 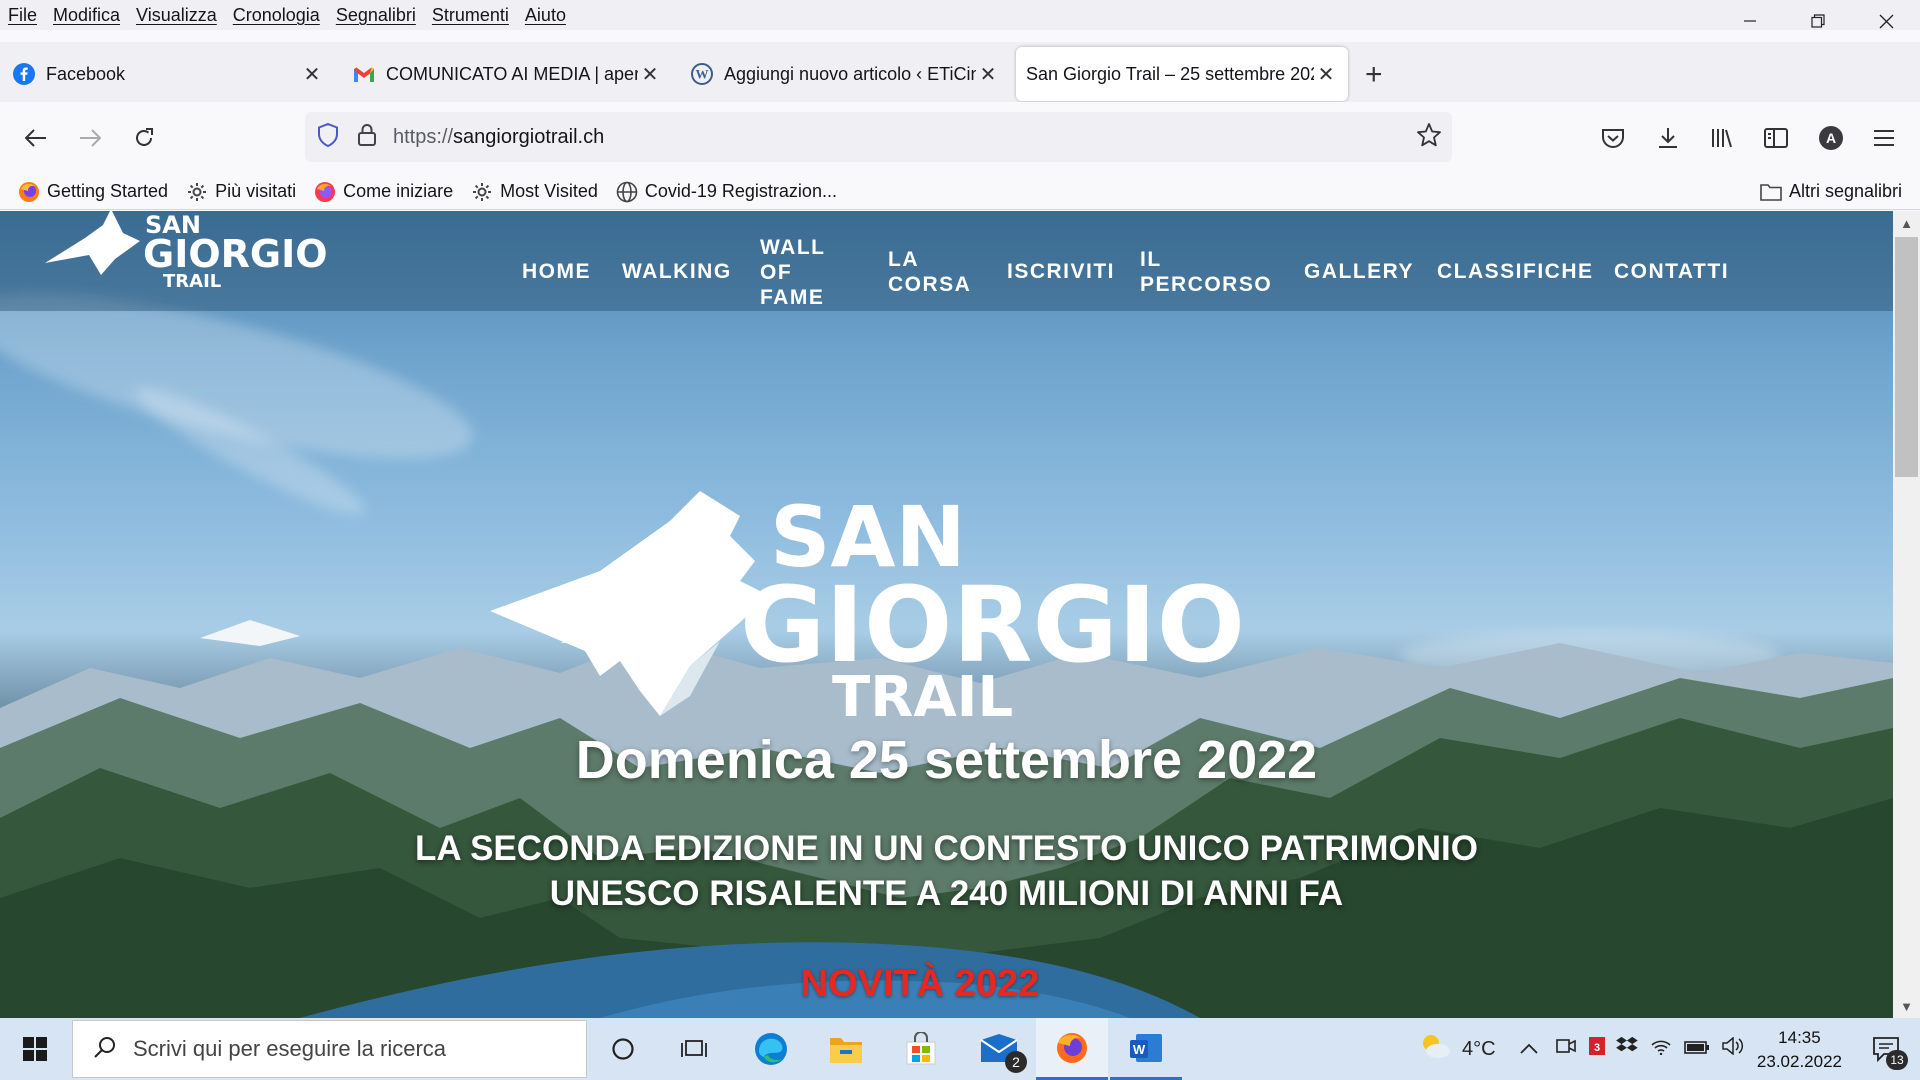 I want to click on nav-wall-of-fame: WALL OF FAME, so click(x=792, y=272).